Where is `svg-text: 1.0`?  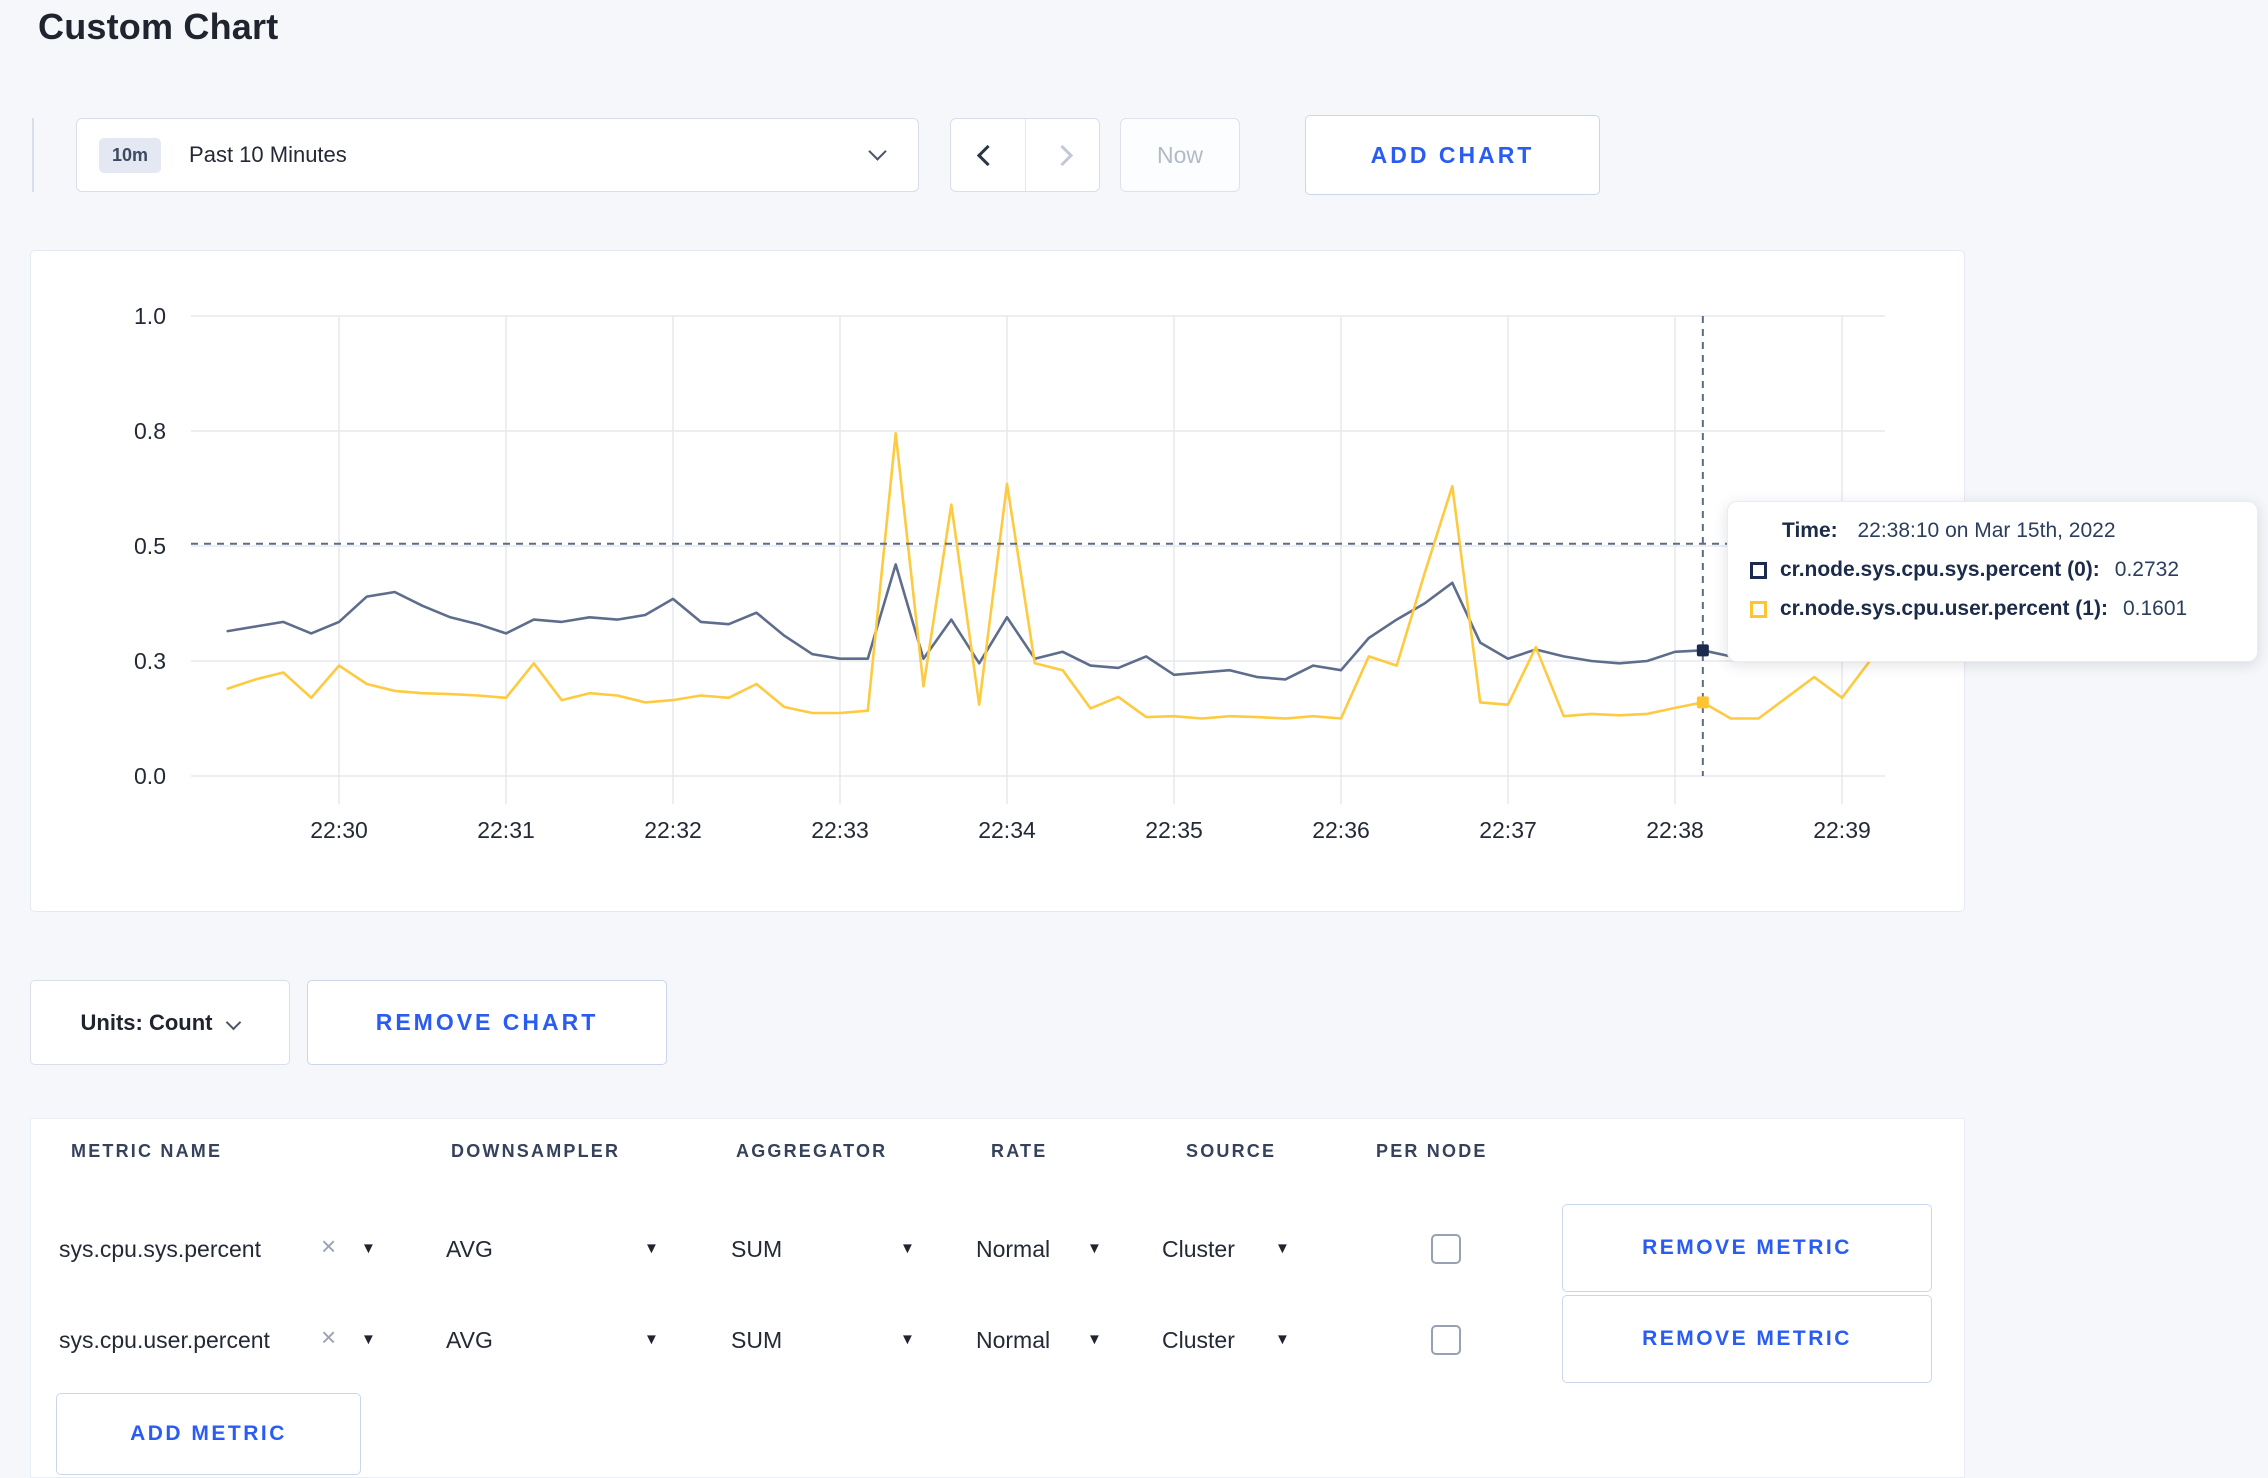
svg-text: 1.0 is located at coordinates (150, 316).